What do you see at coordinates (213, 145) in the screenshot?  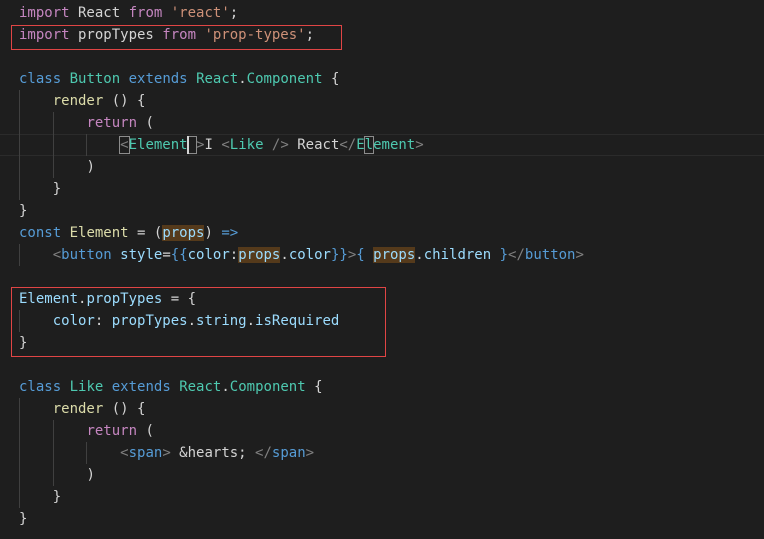 I see `code-token: I` at bounding box center [213, 145].